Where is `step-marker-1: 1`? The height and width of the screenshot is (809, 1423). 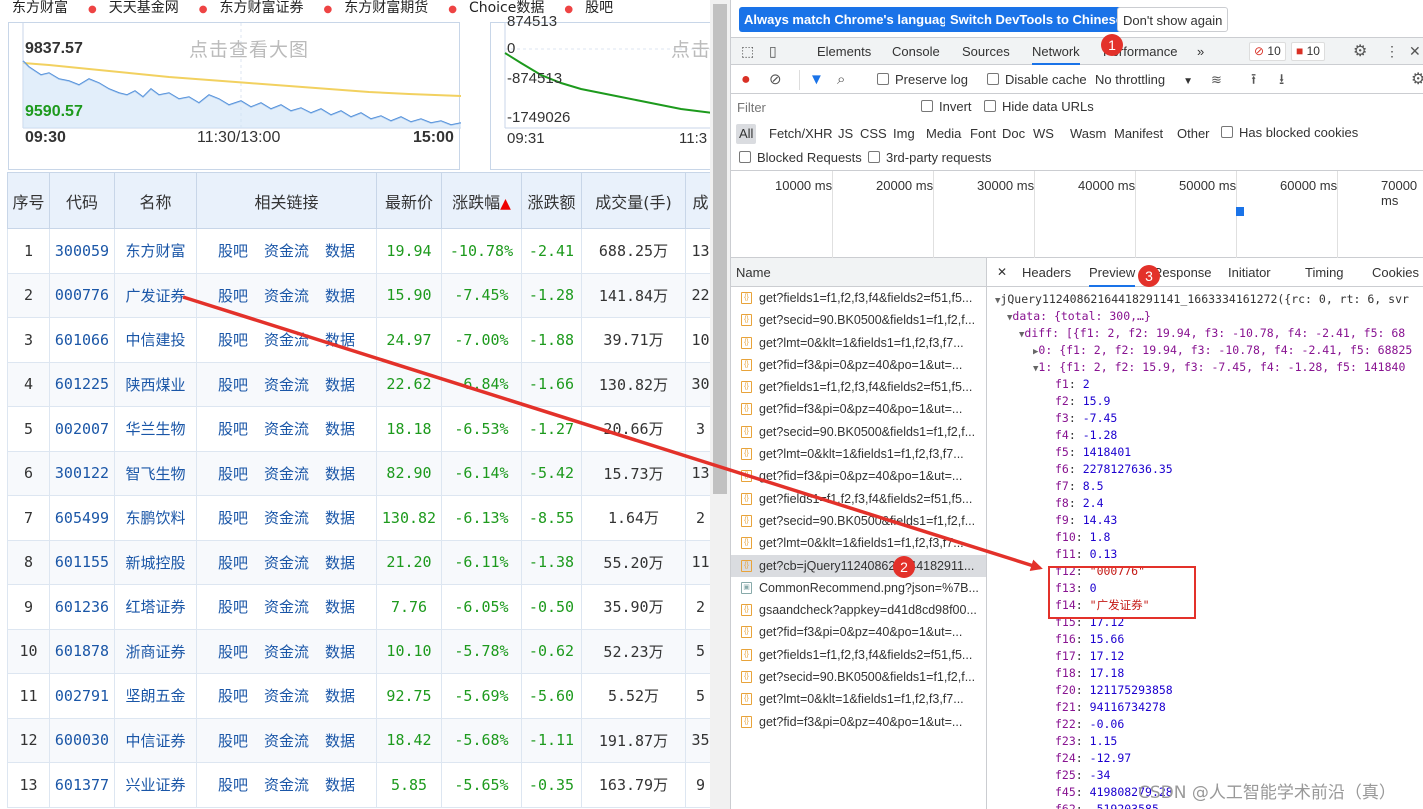 step-marker-1: 1 is located at coordinates (1112, 45).